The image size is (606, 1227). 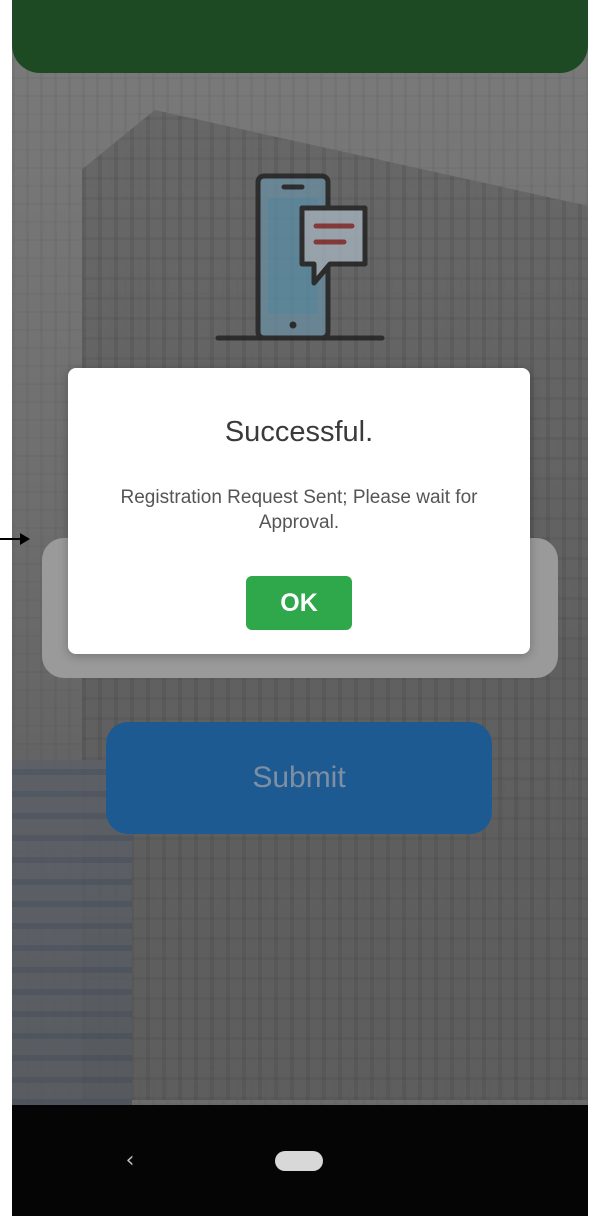 What do you see at coordinates (15, 539) in the screenshot?
I see `pointer-arrow-icon` at bounding box center [15, 539].